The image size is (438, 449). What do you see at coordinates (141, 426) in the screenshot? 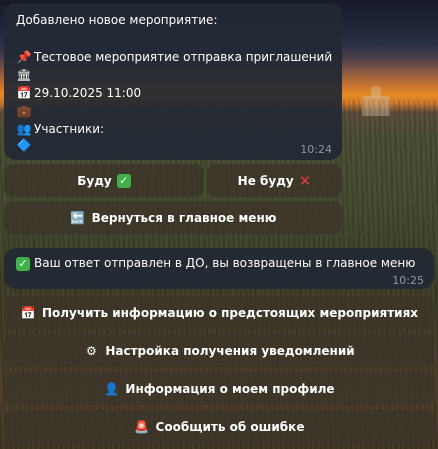
I see `siren-icon: 🚨` at bounding box center [141, 426].